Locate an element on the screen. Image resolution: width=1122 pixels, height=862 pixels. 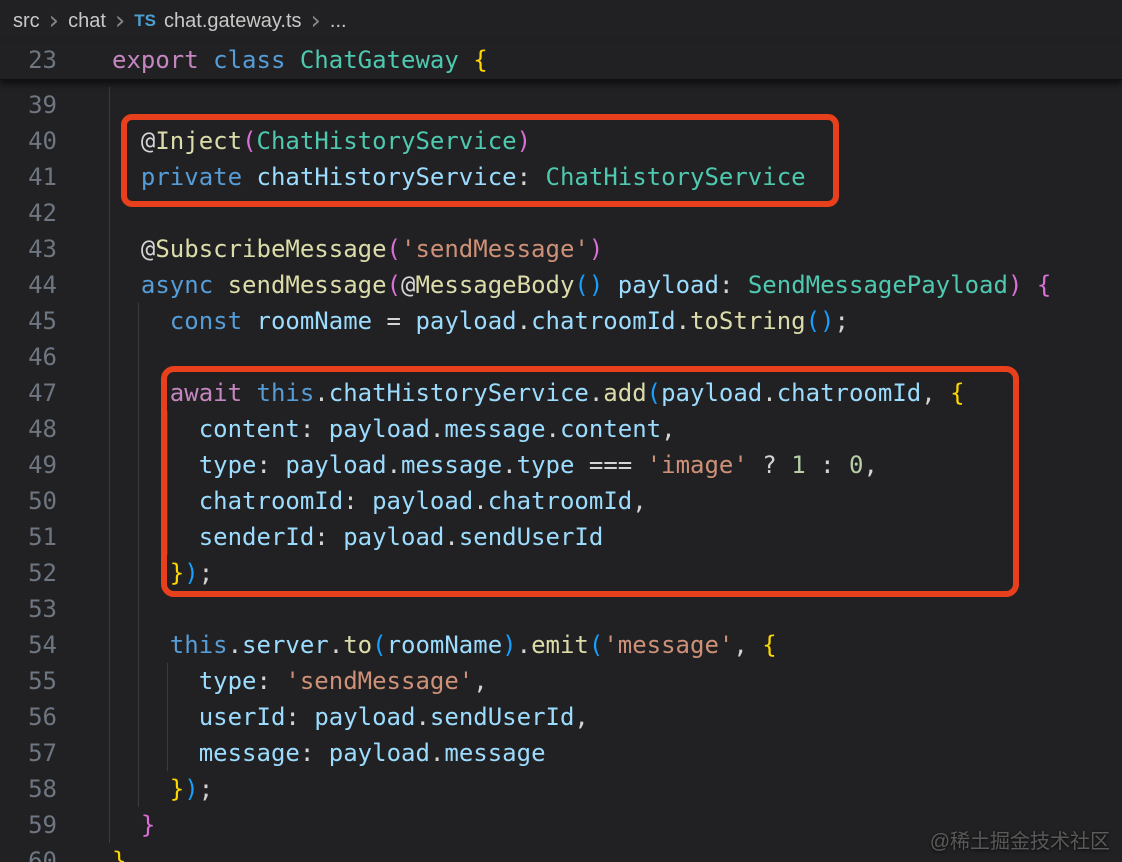
code-token: sendUserId is located at coordinates (502, 717).